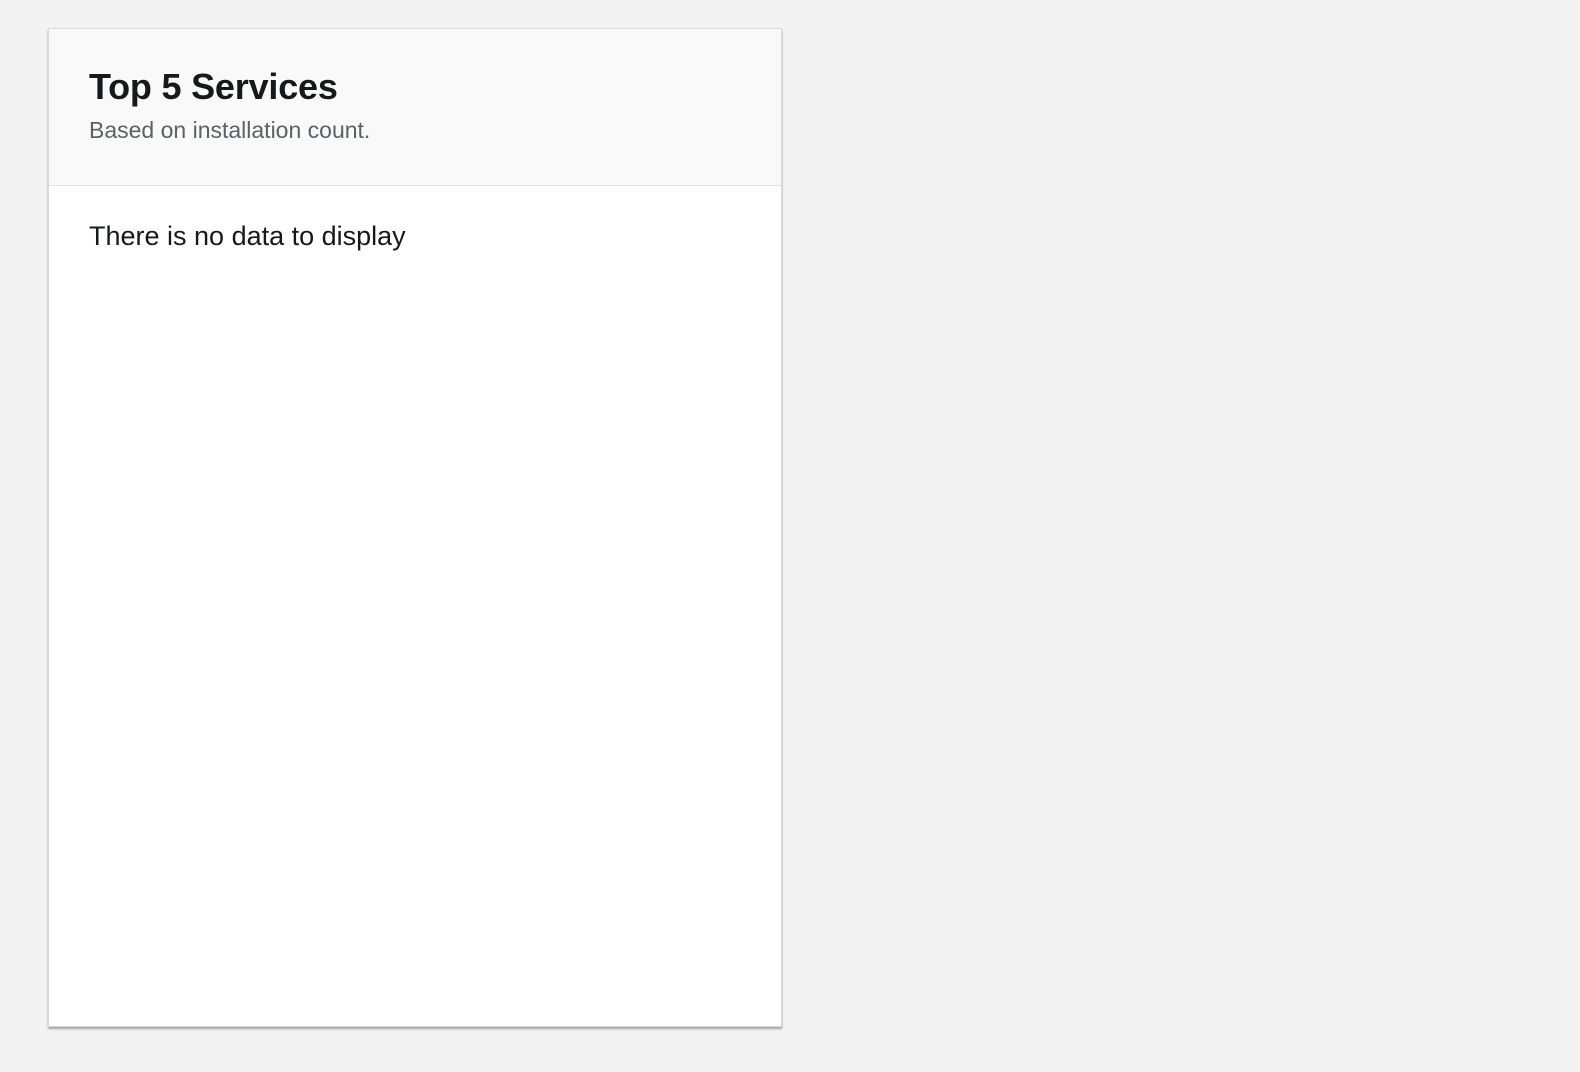  I want to click on card-subtitle: Based on installation count., so click(230, 130).